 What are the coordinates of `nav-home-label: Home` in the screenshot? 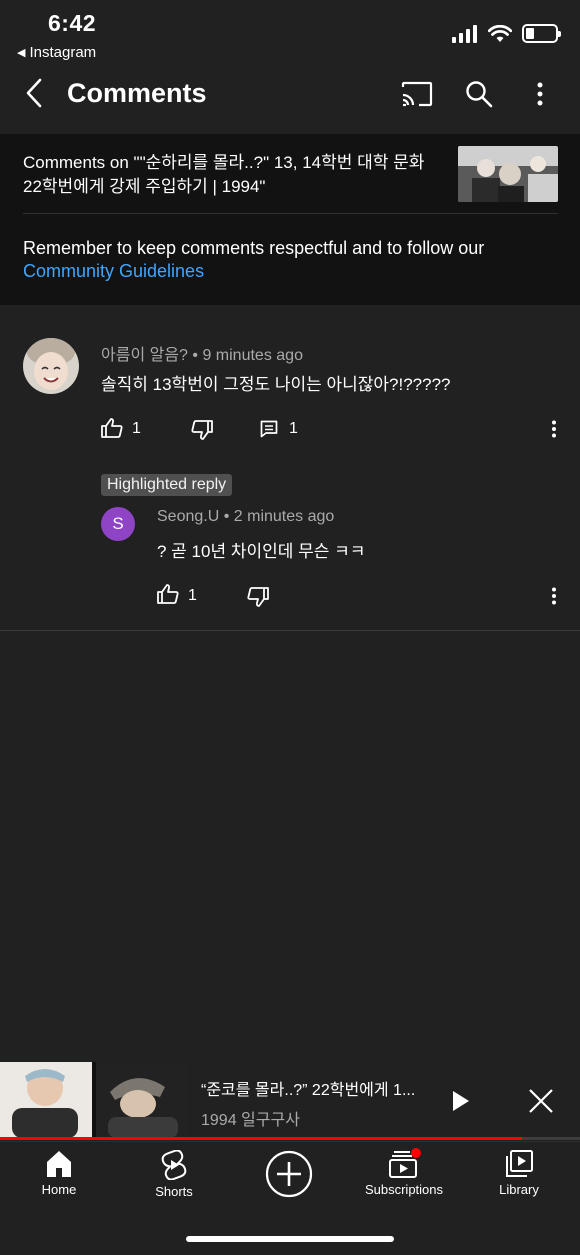 It's located at (59, 1189).